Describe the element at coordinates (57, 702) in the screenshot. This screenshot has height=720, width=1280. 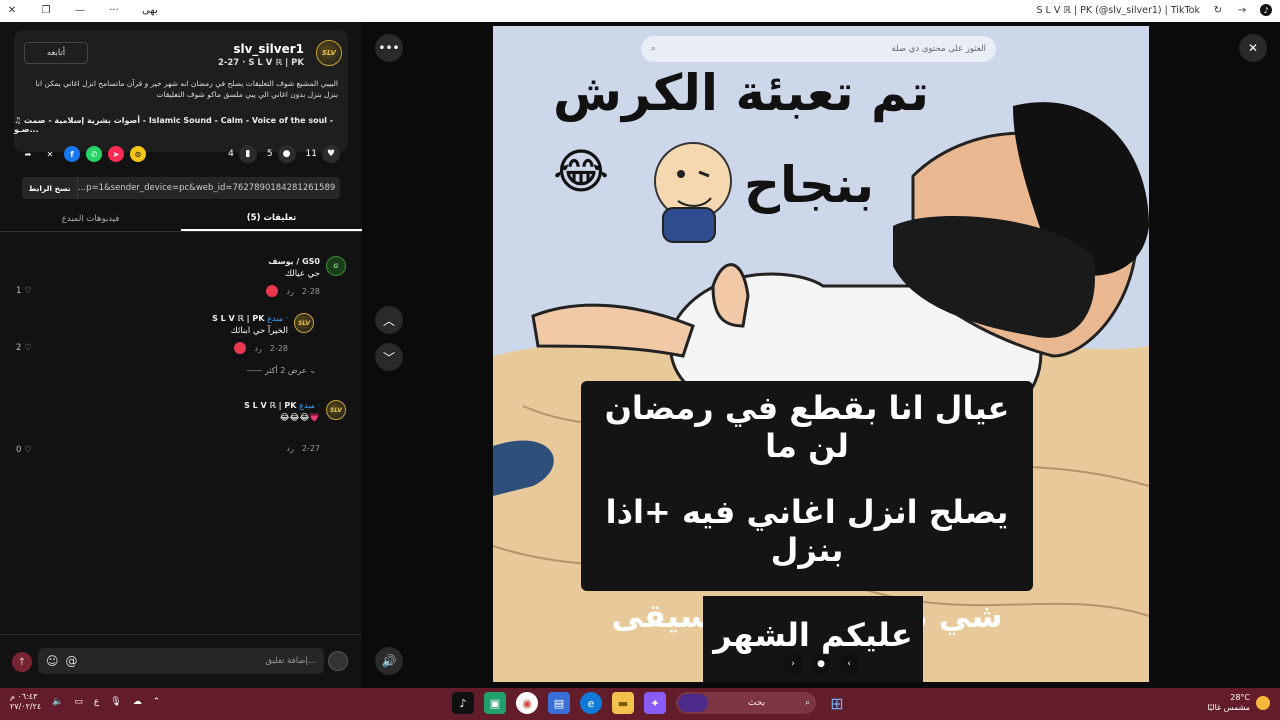
I see `speaker-icon: 🔈` at that location.